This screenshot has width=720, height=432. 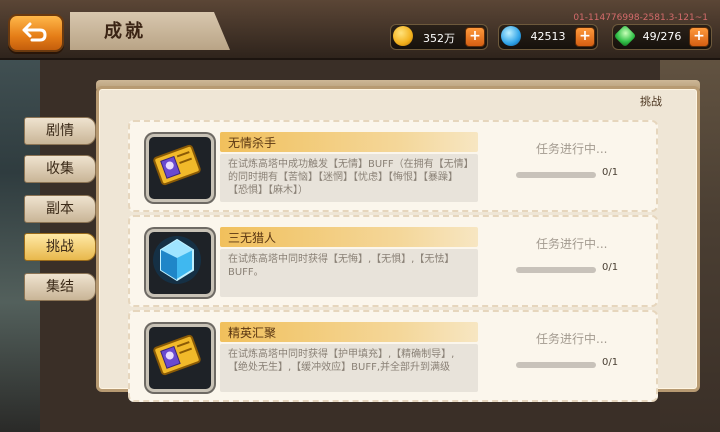 What do you see at coordinates (60, 131) in the screenshot?
I see `tab-story: 剧情` at bounding box center [60, 131].